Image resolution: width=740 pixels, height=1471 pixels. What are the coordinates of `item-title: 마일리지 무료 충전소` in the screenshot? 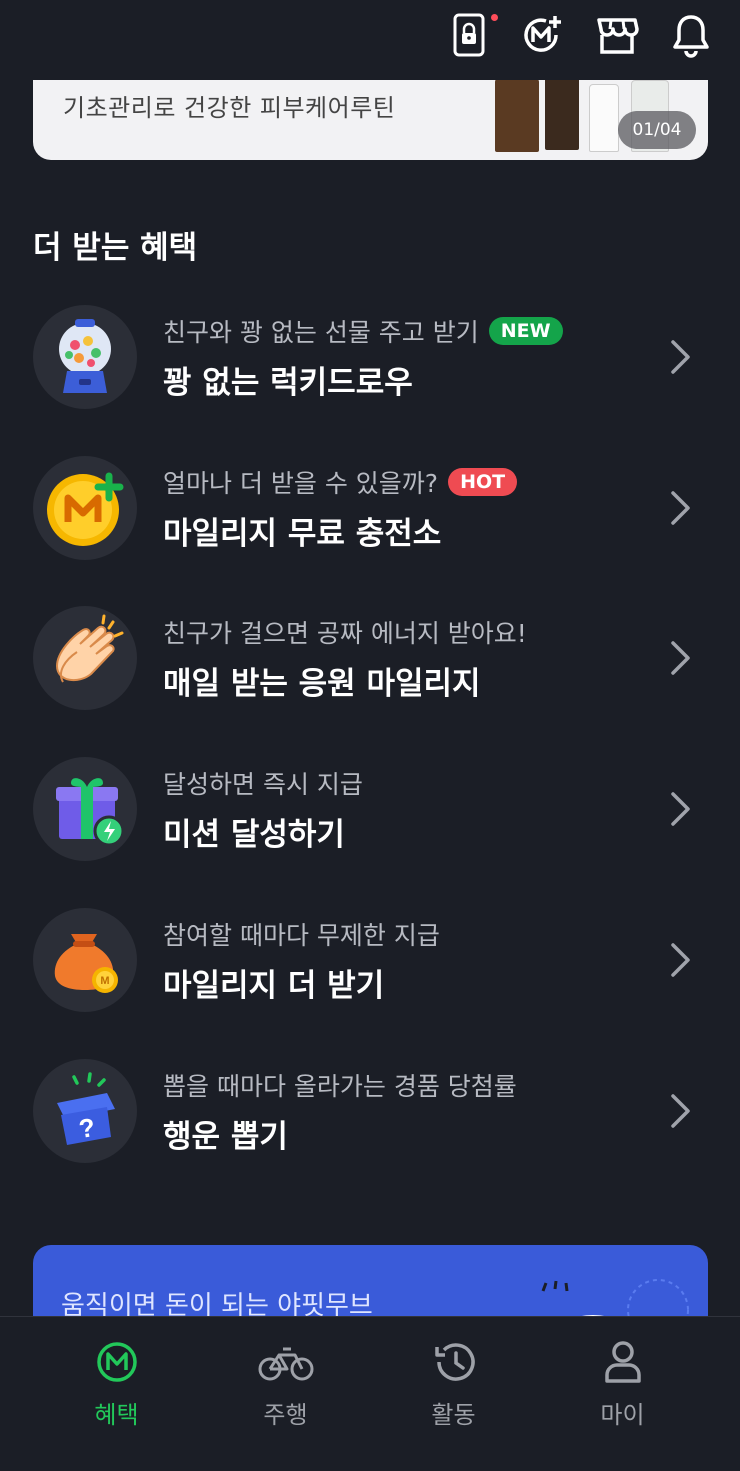 It's located at (302, 534).